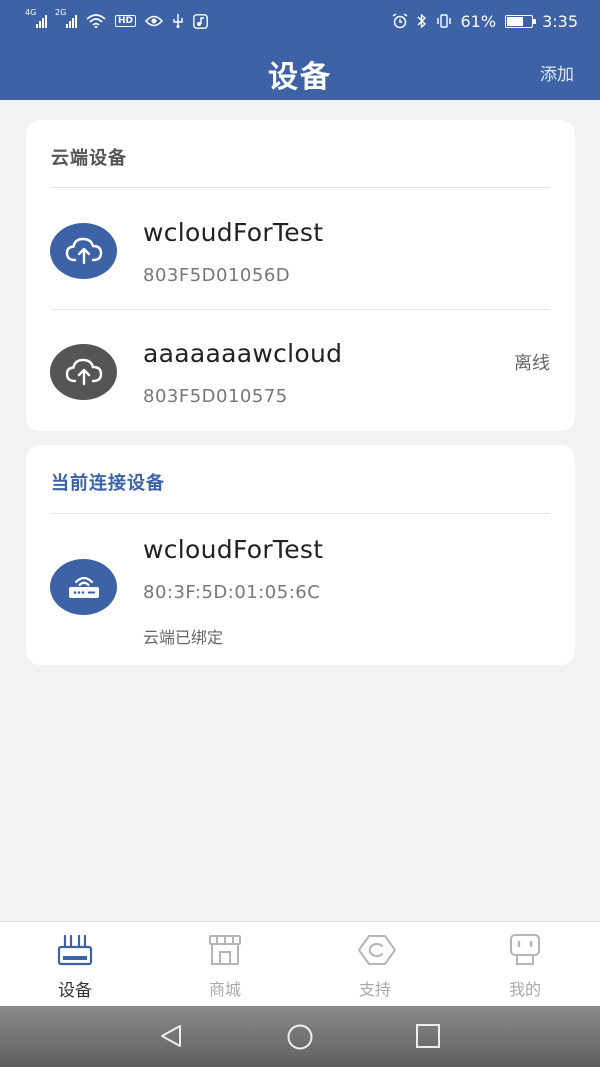 Image resolution: width=600 pixels, height=1067 pixels. I want to click on recent-apps-icon, so click(428, 1036).